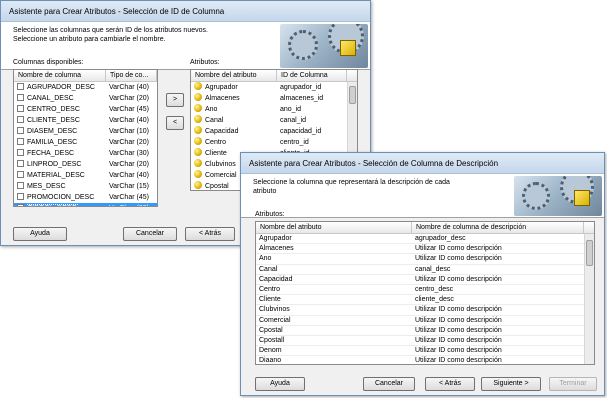 Image resolution: width=607 pixels, height=398 pixels. Describe the element at coordinates (60, 75) in the screenshot. I see `column-header-name: Nombre de columna` at that location.